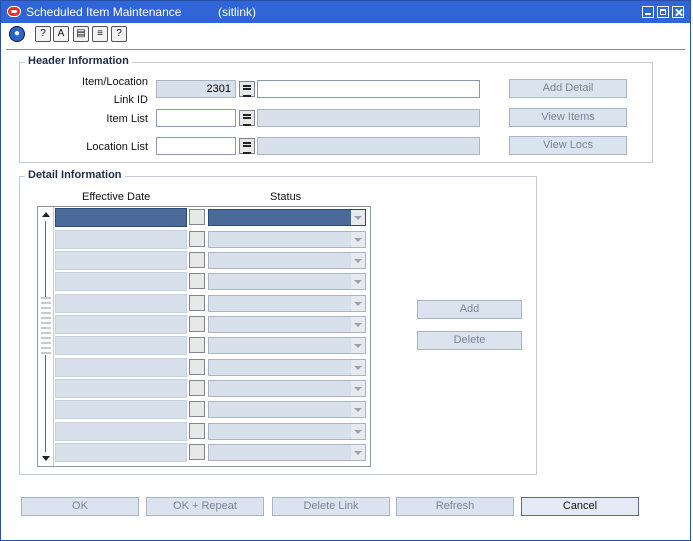 The height and width of the screenshot is (541, 693). Describe the element at coordinates (61, 34) in the screenshot. I see `translate-icon: A` at that location.